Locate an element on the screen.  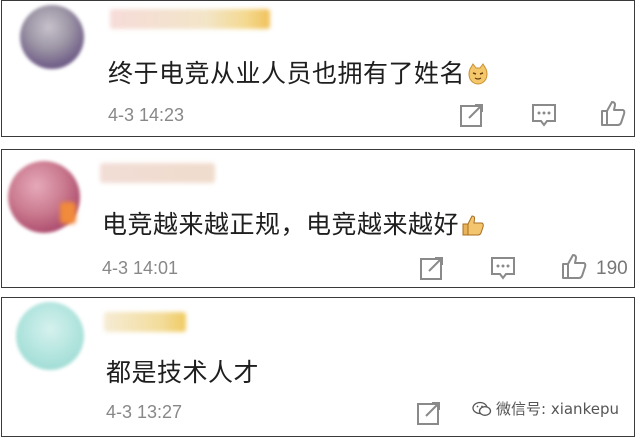
comment-timestamp: 4-3 14:01 is located at coordinates (140, 268).